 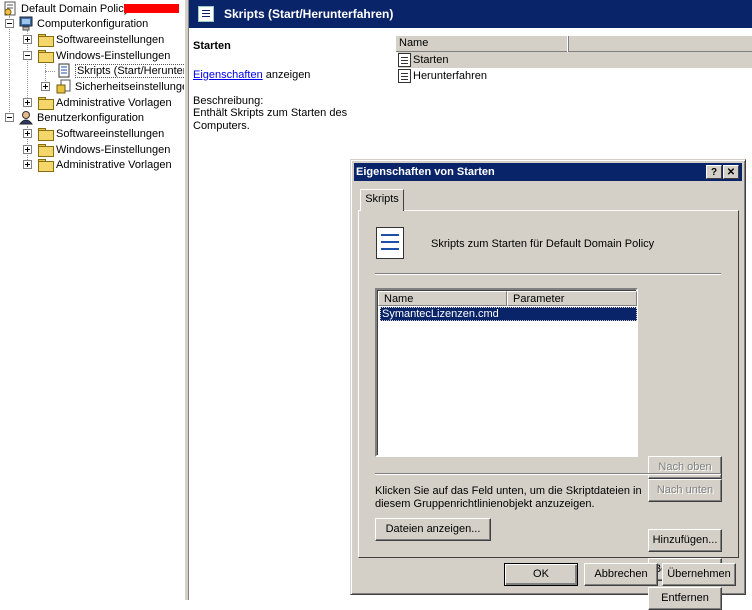 What do you see at coordinates (63, 86) in the screenshot?
I see `security-icon` at bounding box center [63, 86].